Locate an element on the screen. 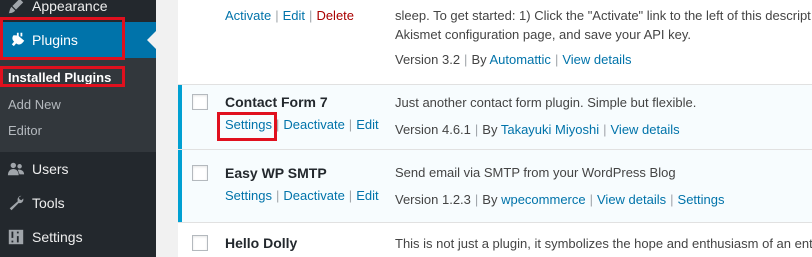 The height and width of the screenshot is (257, 812). menu-item-plugins: Plugins is located at coordinates (78, 40).